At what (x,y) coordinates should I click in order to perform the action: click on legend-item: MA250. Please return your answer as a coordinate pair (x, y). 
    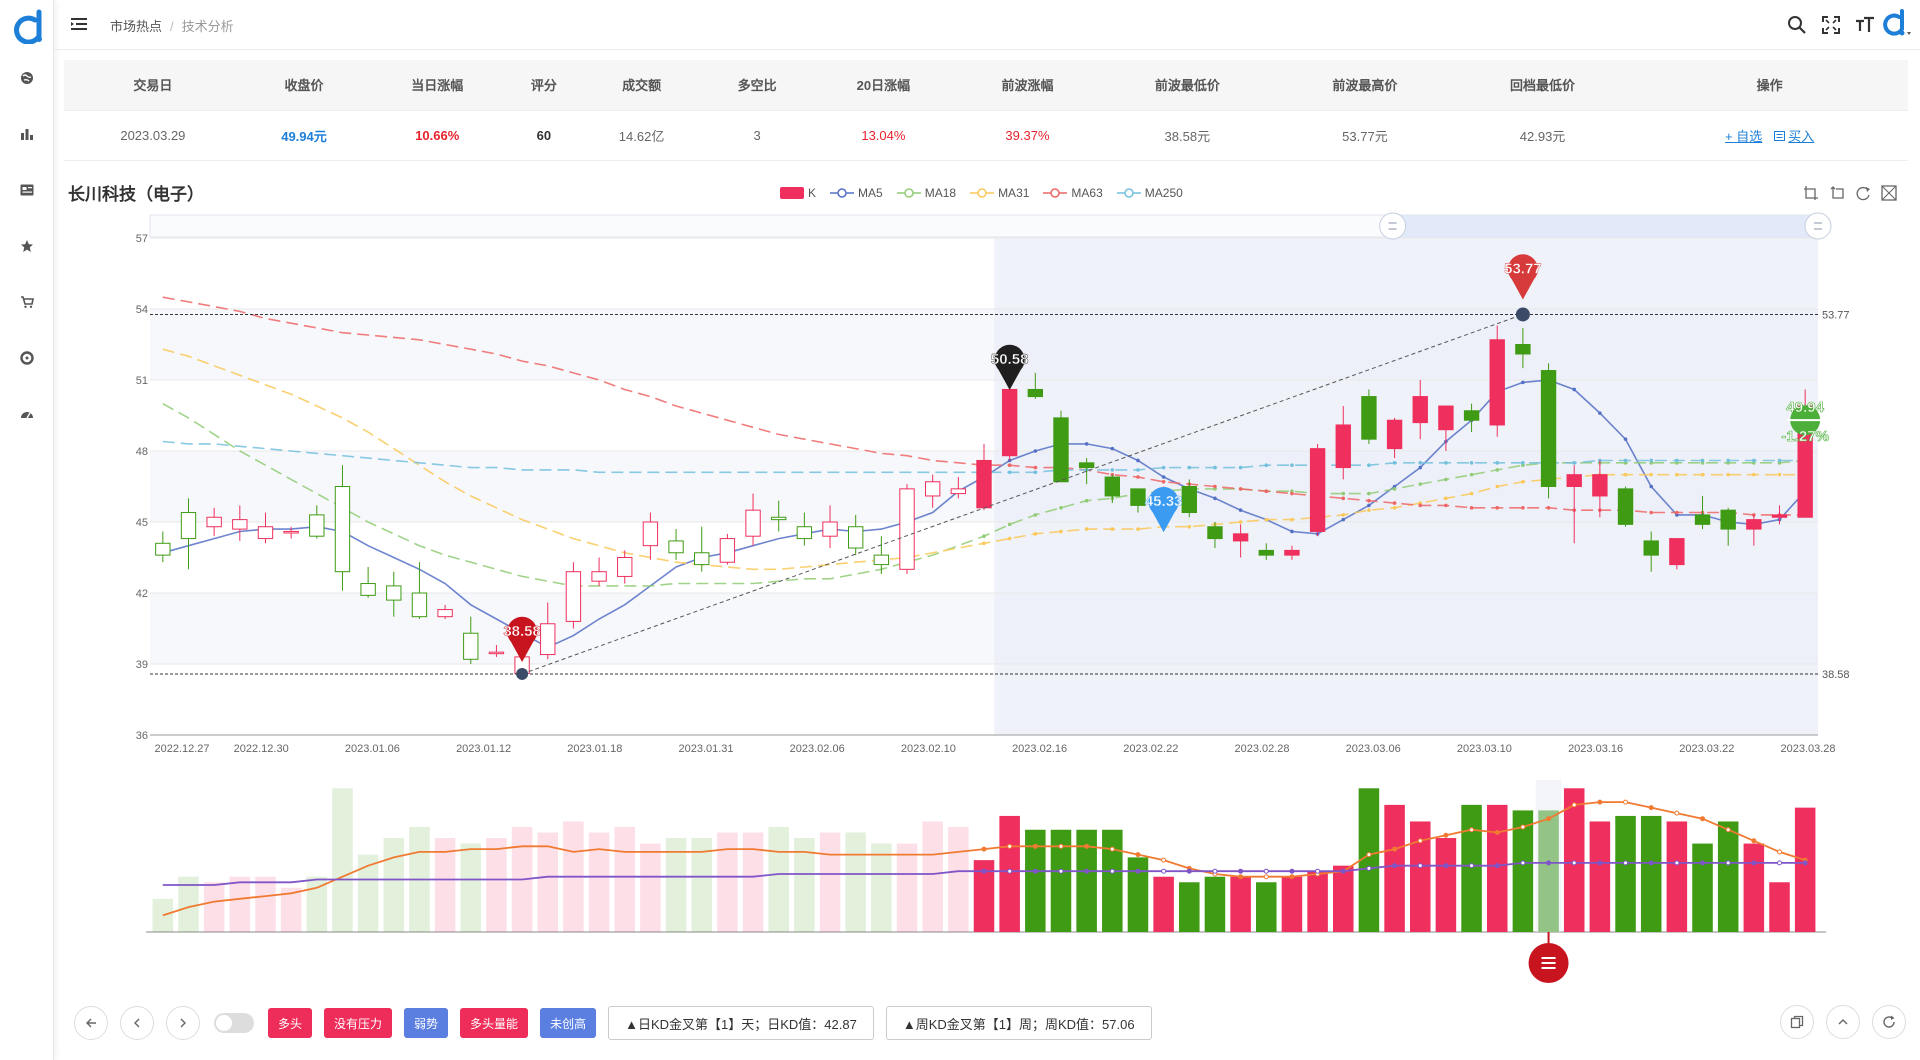
    Looking at the image, I should click on (1149, 193).